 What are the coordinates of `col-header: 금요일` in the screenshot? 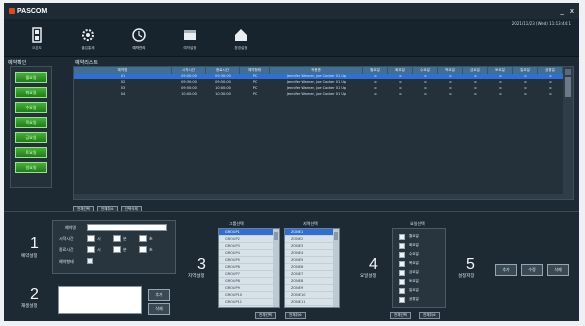 It's located at (475, 70).